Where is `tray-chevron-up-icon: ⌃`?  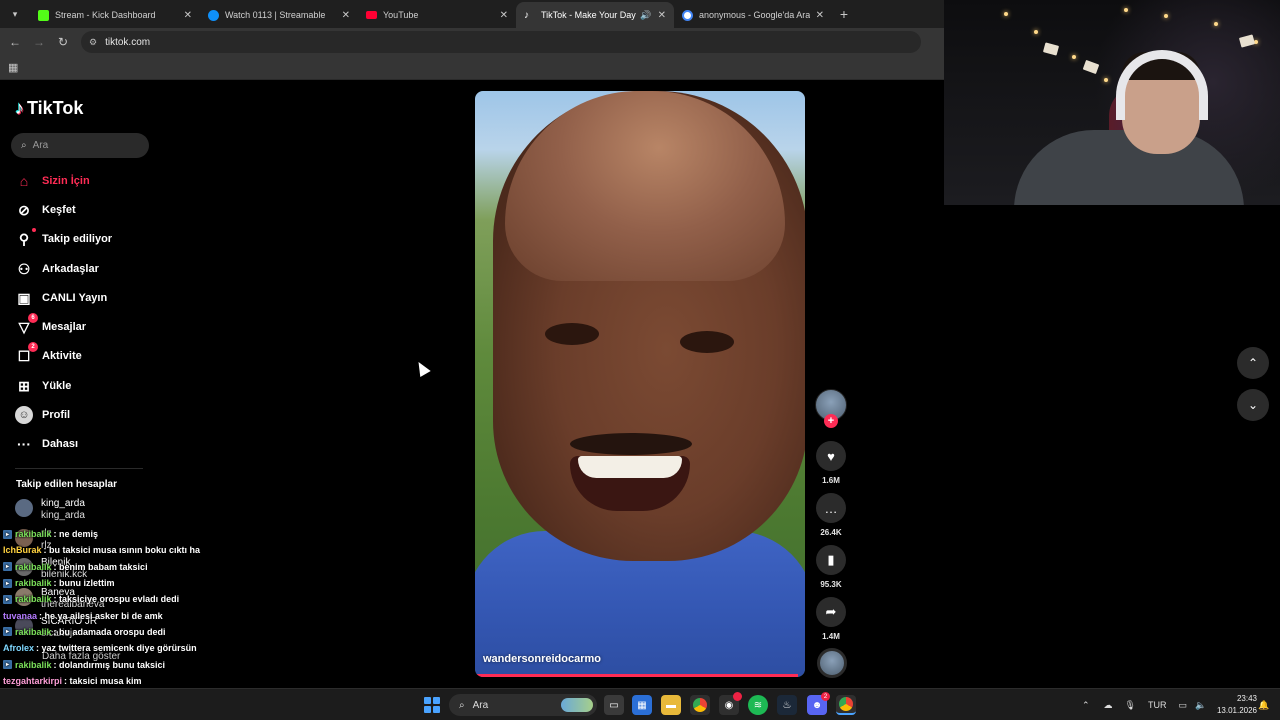
tray-chevron-up-icon: ⌃ is located at coordinates (1086, 705).